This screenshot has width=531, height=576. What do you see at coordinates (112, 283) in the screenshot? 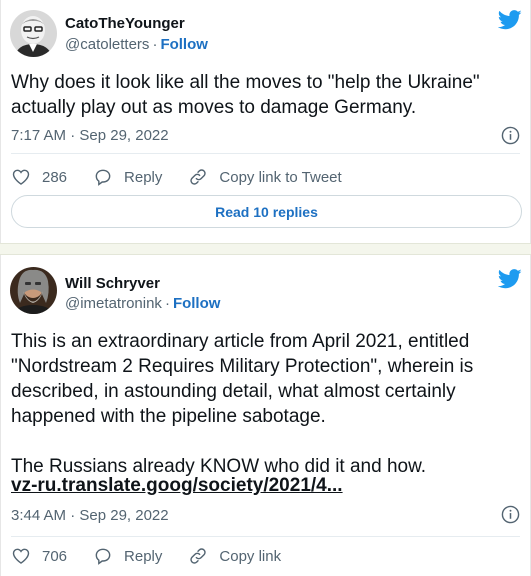
I see `author-name: Will Schryver` at bounding box center [112, 283].